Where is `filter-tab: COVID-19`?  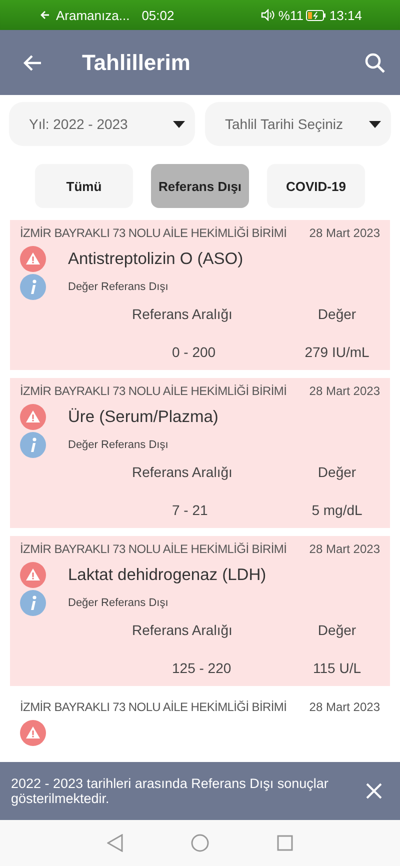
filter-tab: COVID-19 is located at coordinates (316, 186).